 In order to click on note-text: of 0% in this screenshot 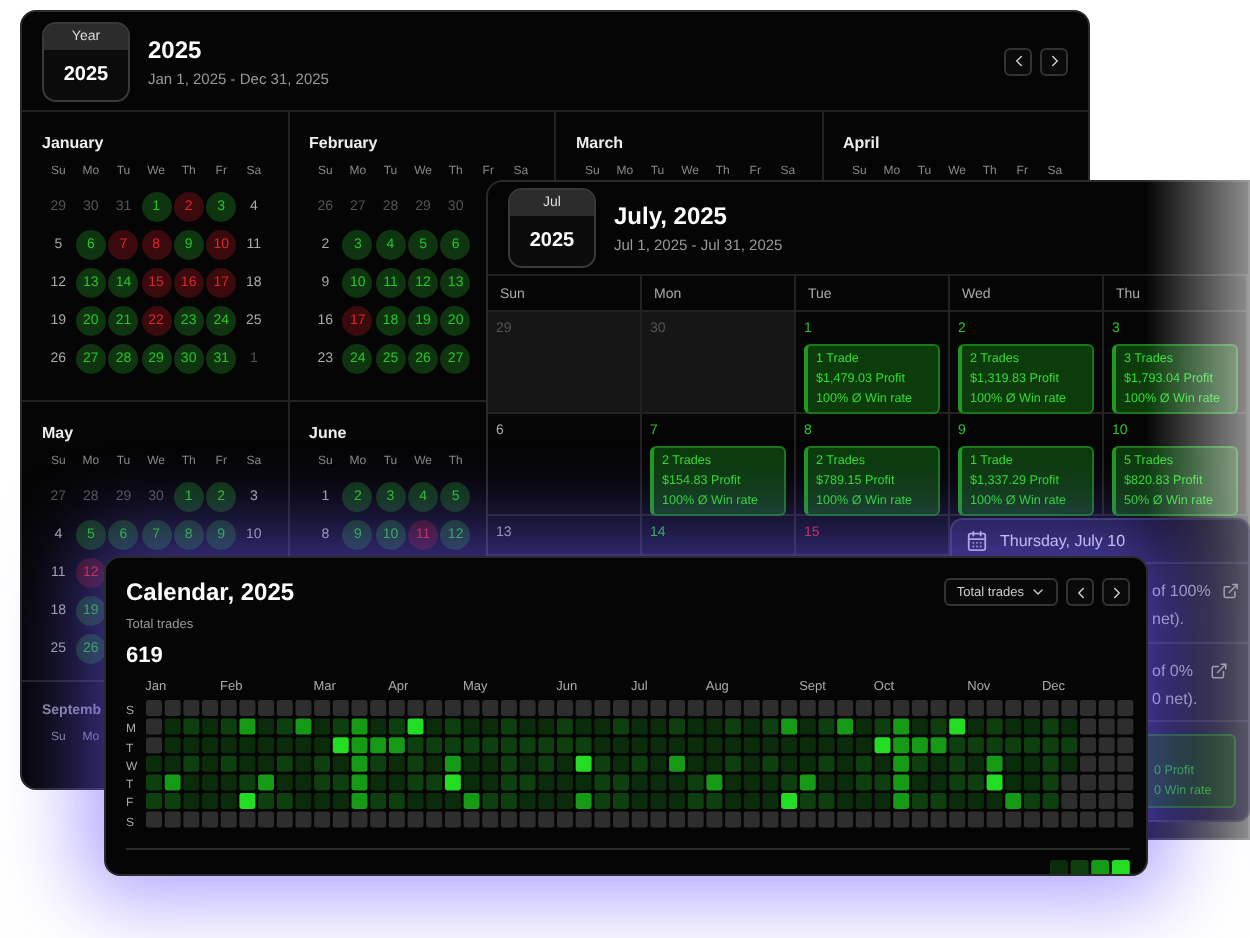, I will do `click(1173, 670)`.